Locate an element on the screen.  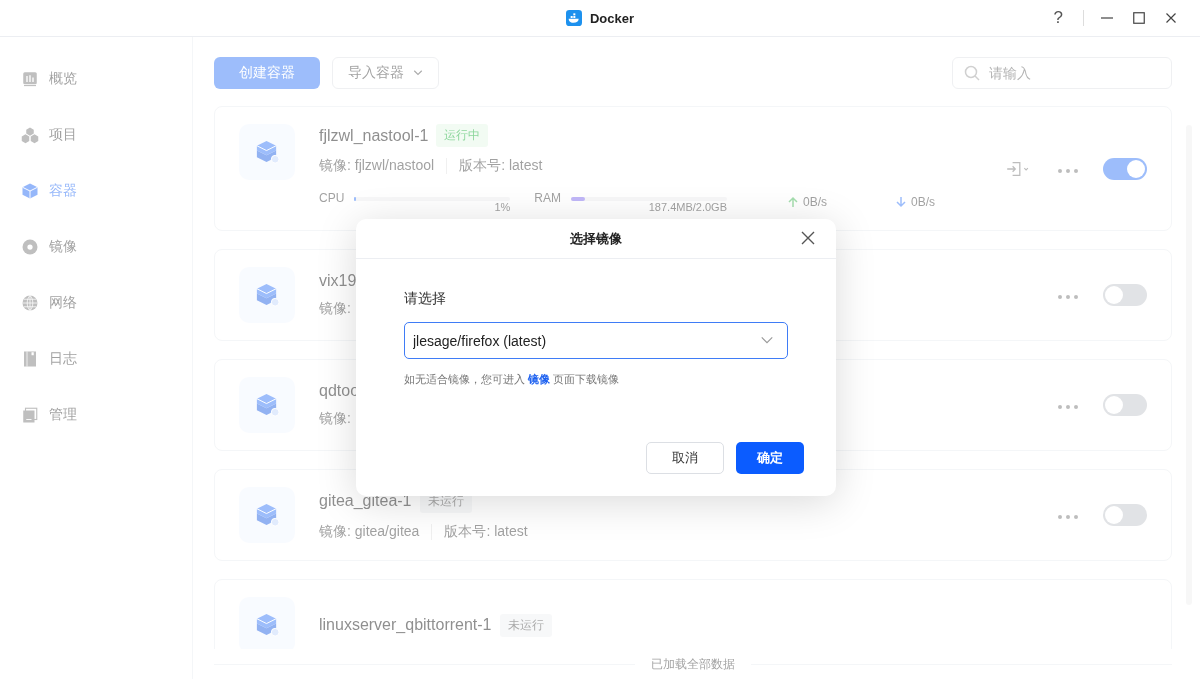
globe-icon is located at coordinates (30, 303).